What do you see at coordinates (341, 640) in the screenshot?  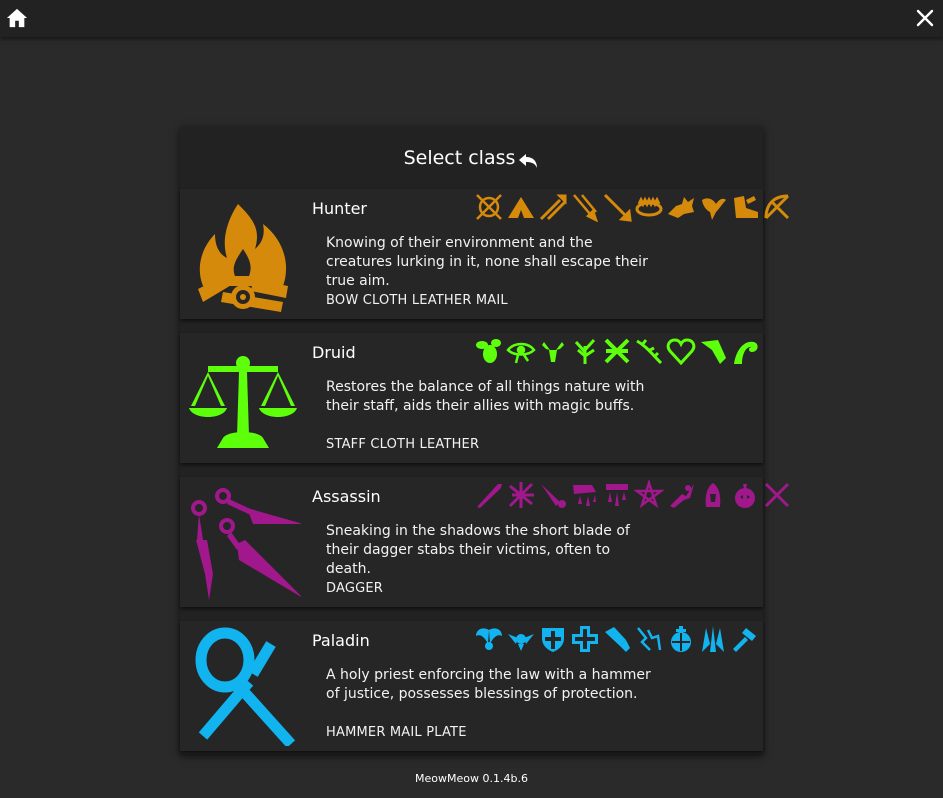 I see `class-name: Paladin` at bounding box center [341, 640].